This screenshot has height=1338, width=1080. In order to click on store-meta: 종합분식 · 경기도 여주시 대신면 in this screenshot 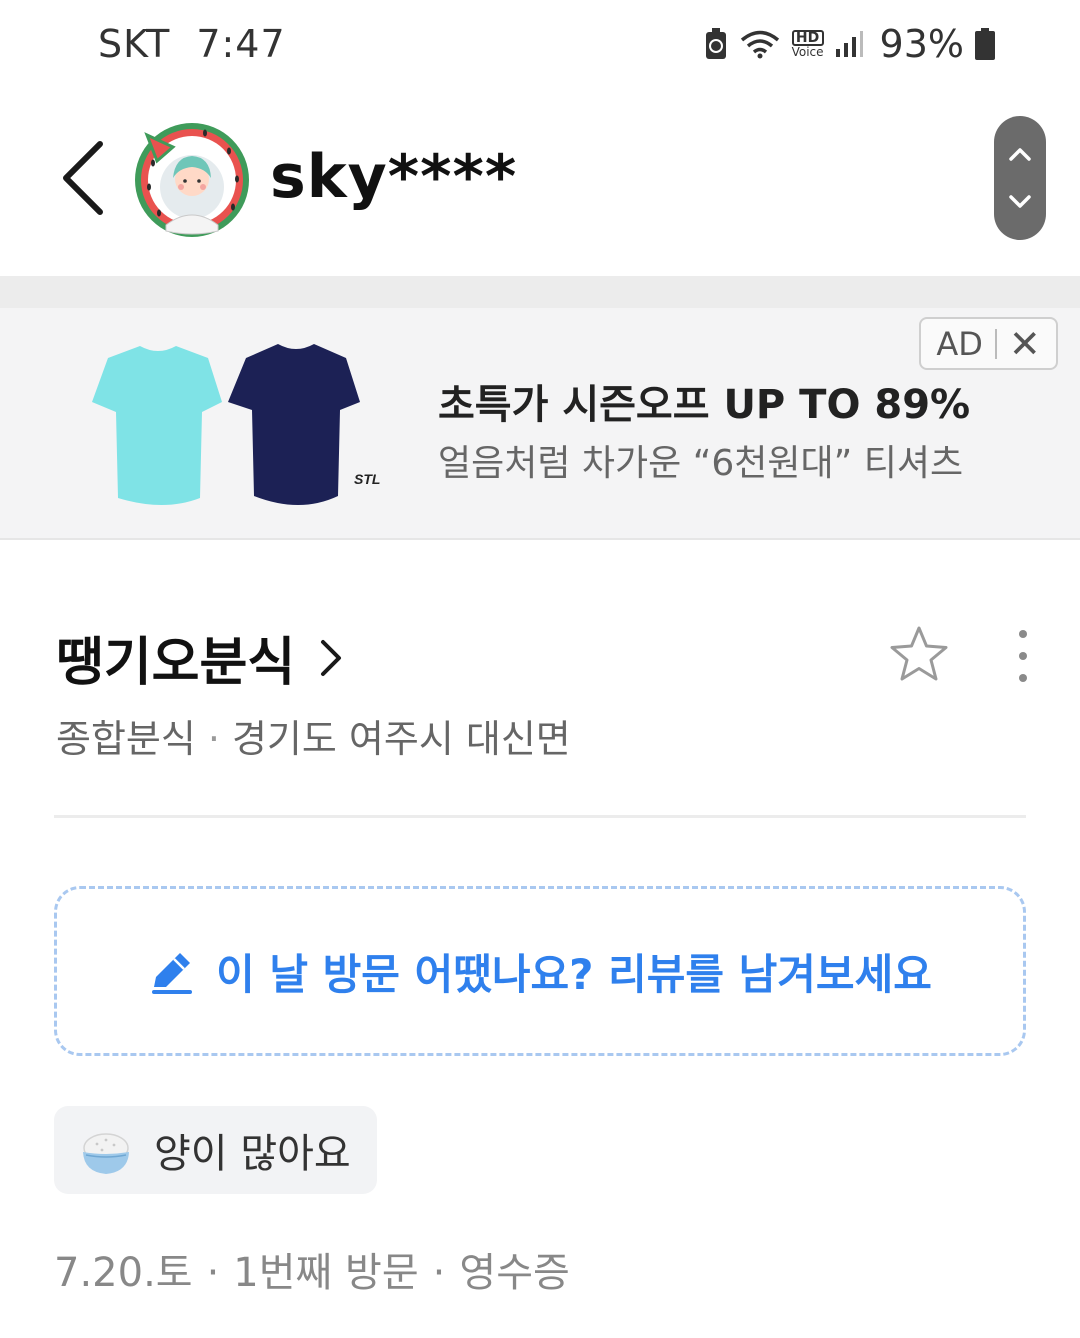, I will do `click(313, 735)`.